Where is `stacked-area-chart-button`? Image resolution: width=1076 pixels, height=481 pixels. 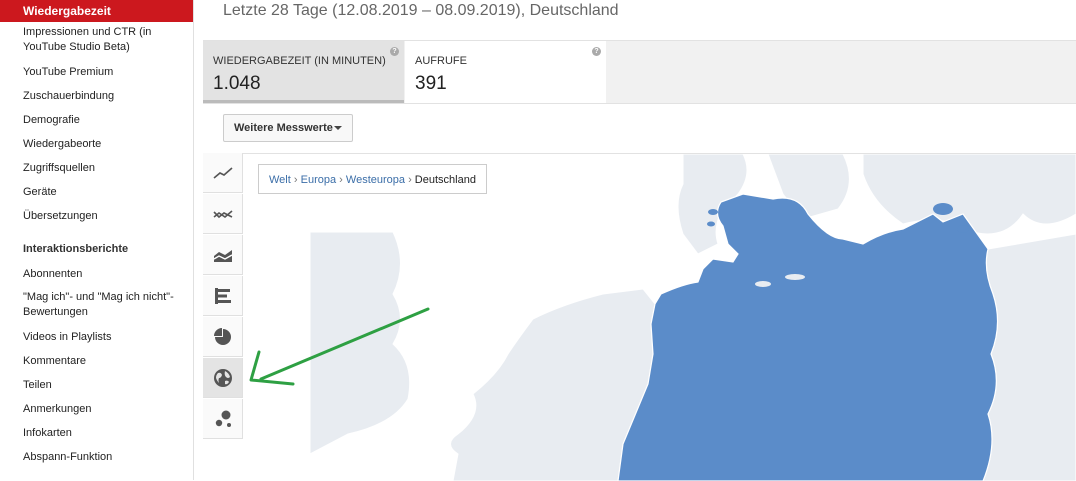
stacked-area-chart-button is located at coordinates (223, 255).